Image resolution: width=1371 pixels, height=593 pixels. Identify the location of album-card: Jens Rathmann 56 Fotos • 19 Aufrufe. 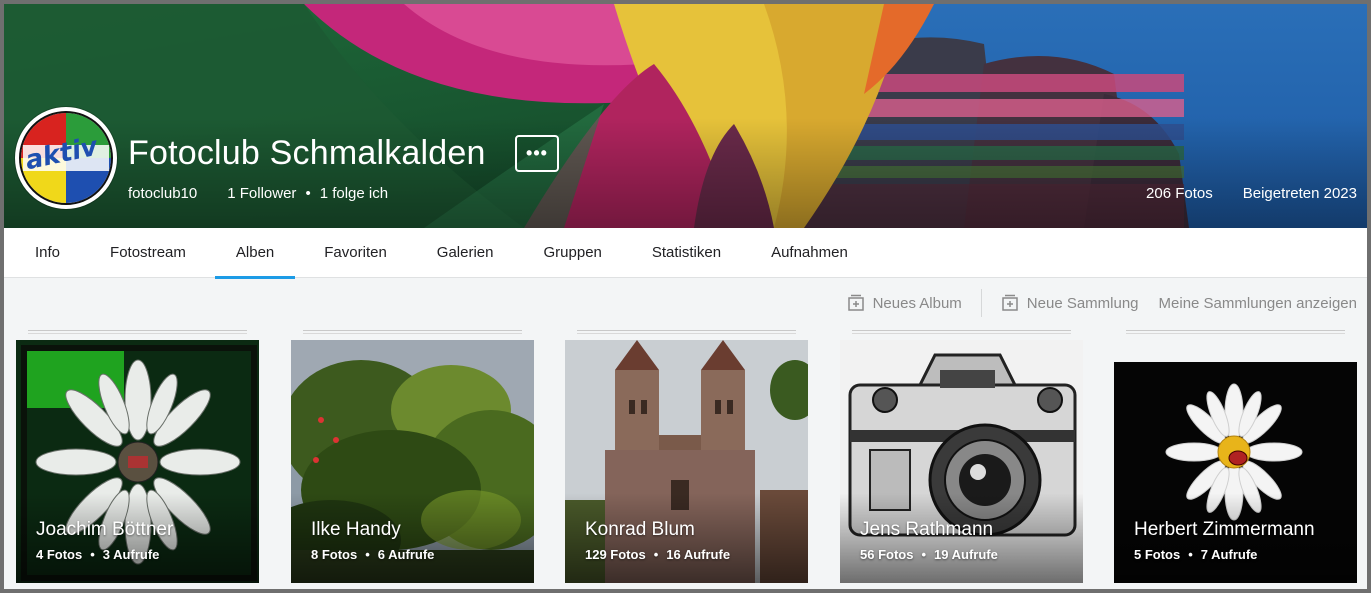
(961, 456).